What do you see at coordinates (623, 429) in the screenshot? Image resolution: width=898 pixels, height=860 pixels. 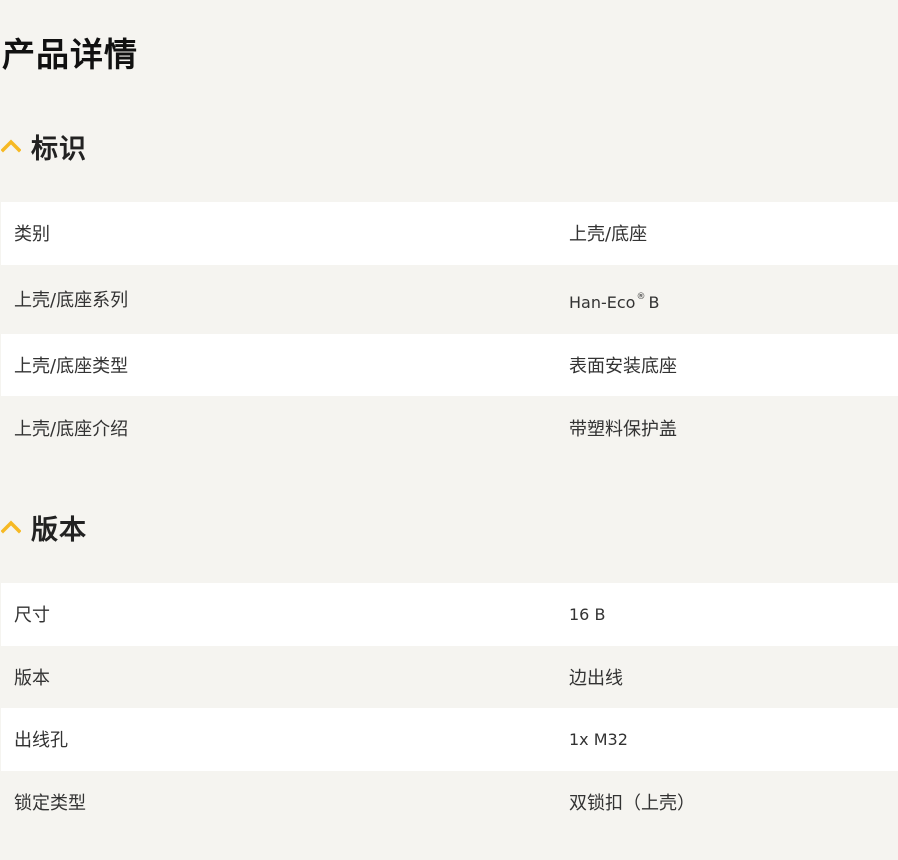 I see `row-value: 带塑料保护盖` at bounding box center [623, 429].